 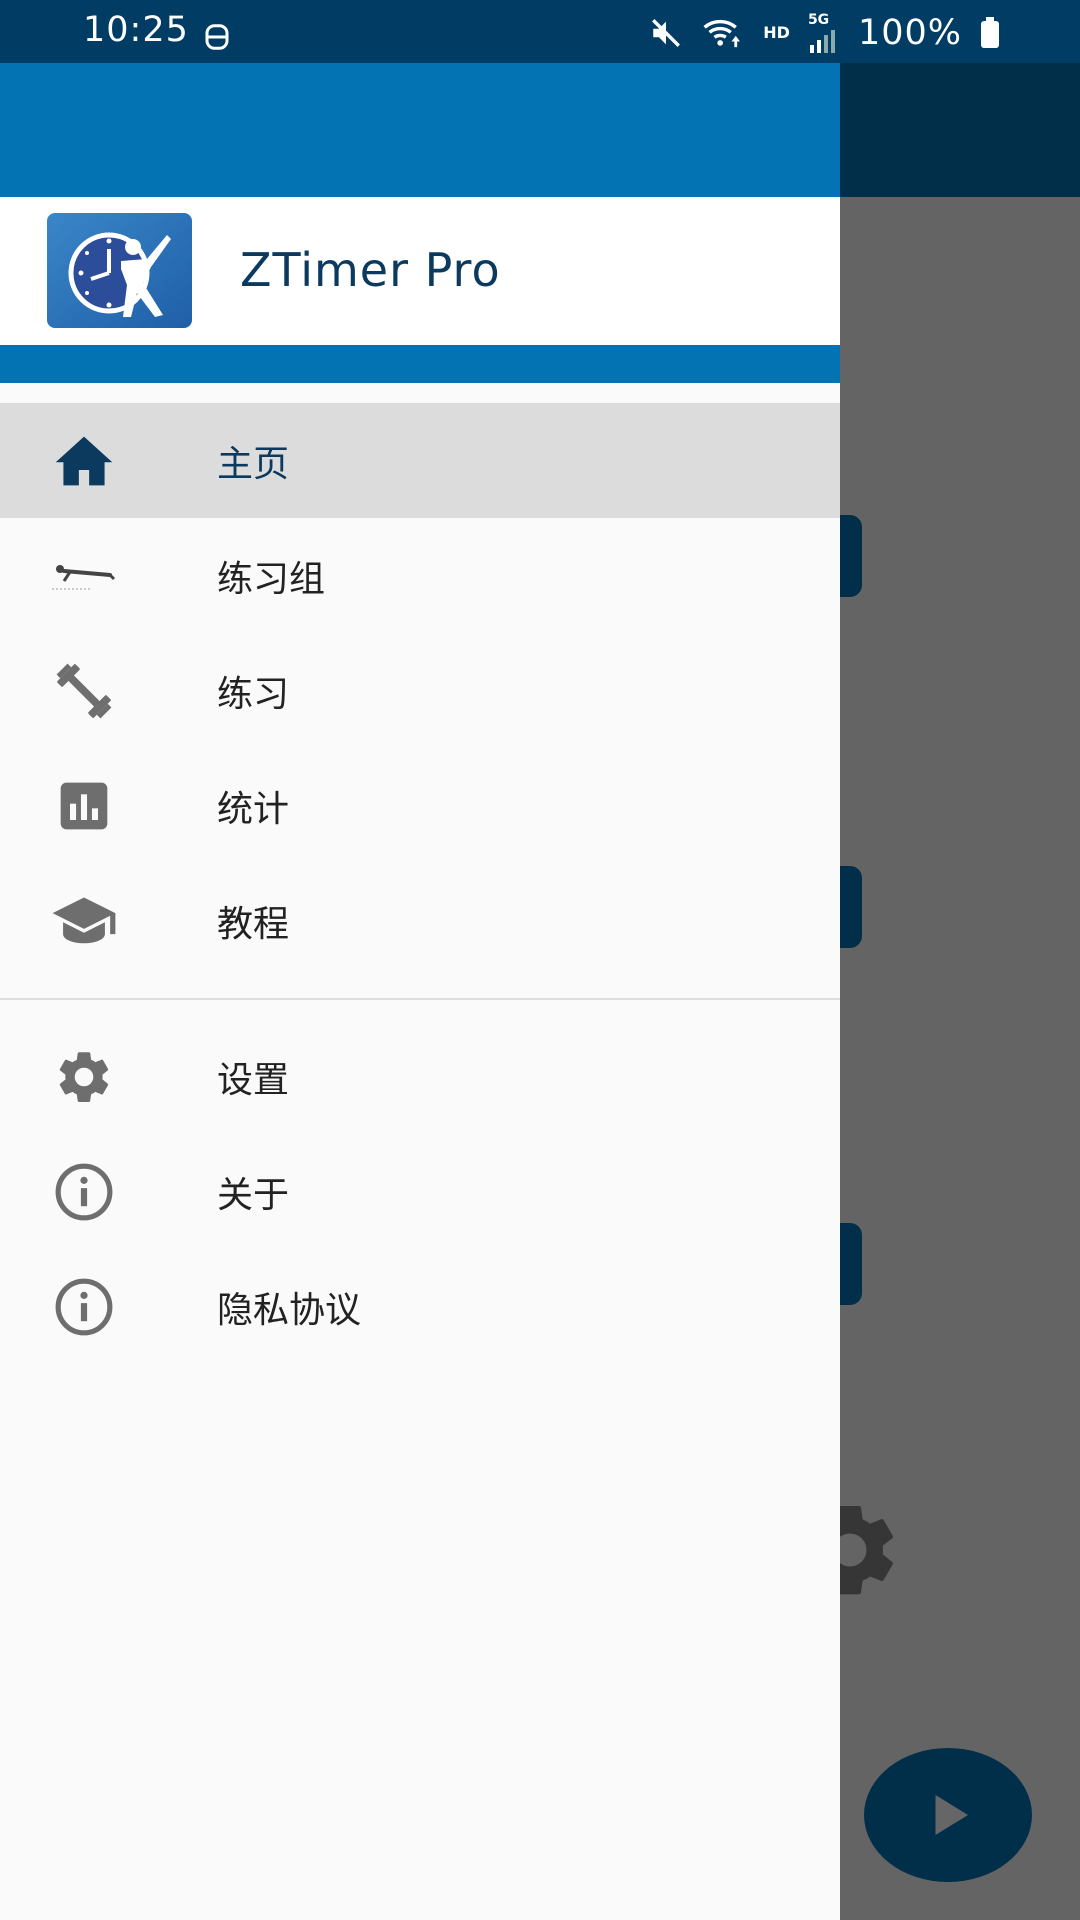 I want to click on menu-item-home: 主页, so click(x=420, y=460).